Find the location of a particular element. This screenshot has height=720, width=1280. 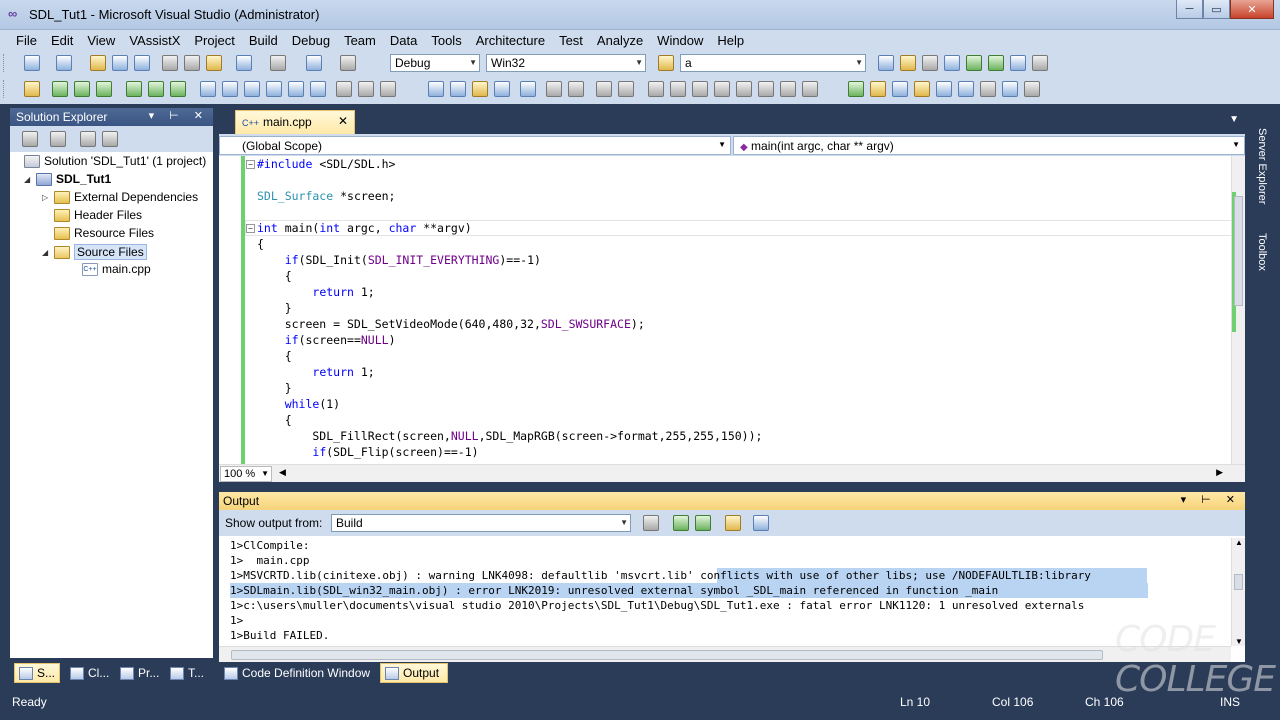

uncomment-icon is located at coordinates (366, 89).